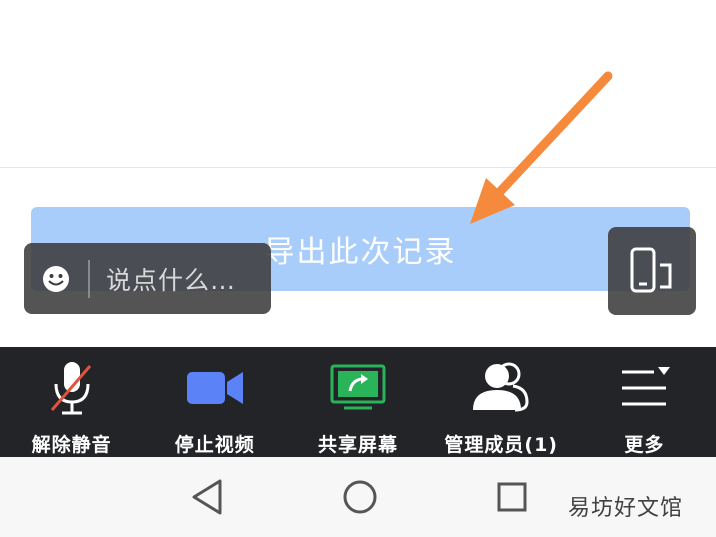 The width and height of the screenshot is (716, 537). I want to click on share-screen-icon, so click(358, 387).